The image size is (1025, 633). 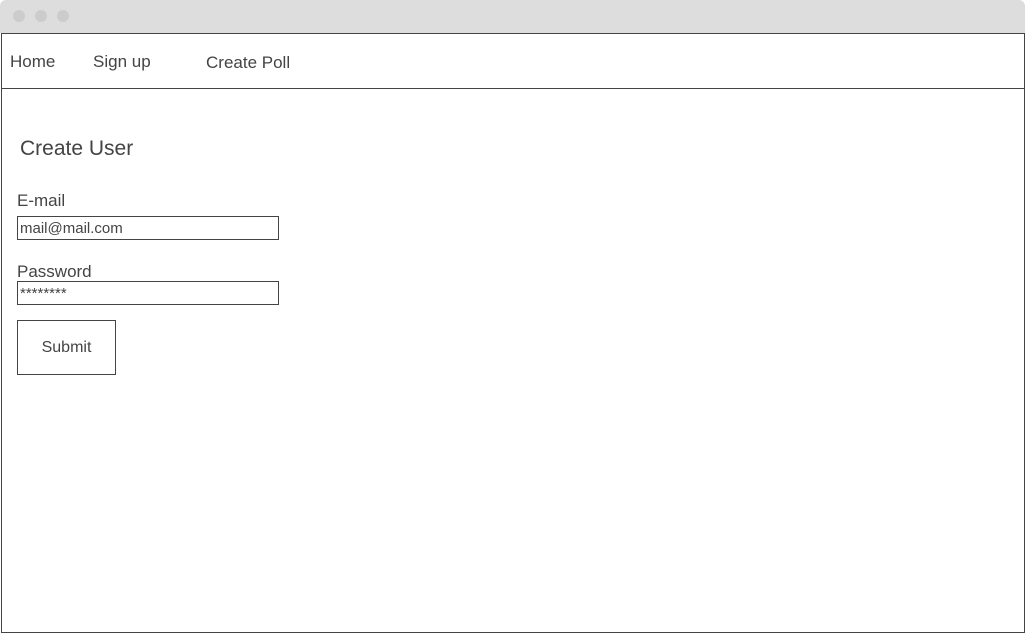 I want to click on nav-link-home: Home, so click(x=32, y=62).